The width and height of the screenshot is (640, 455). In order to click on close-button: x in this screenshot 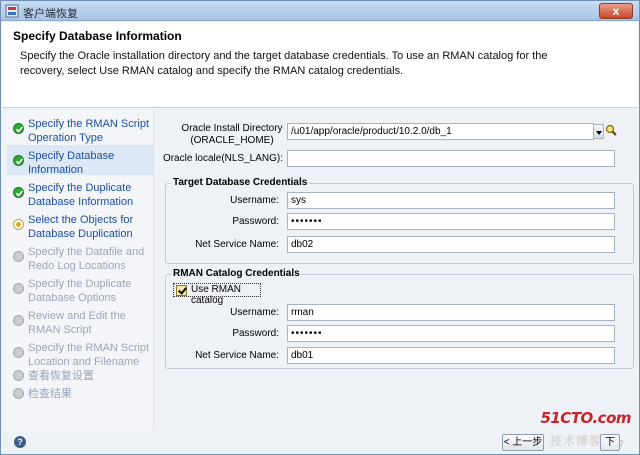, I will do `click(616, 11)`.